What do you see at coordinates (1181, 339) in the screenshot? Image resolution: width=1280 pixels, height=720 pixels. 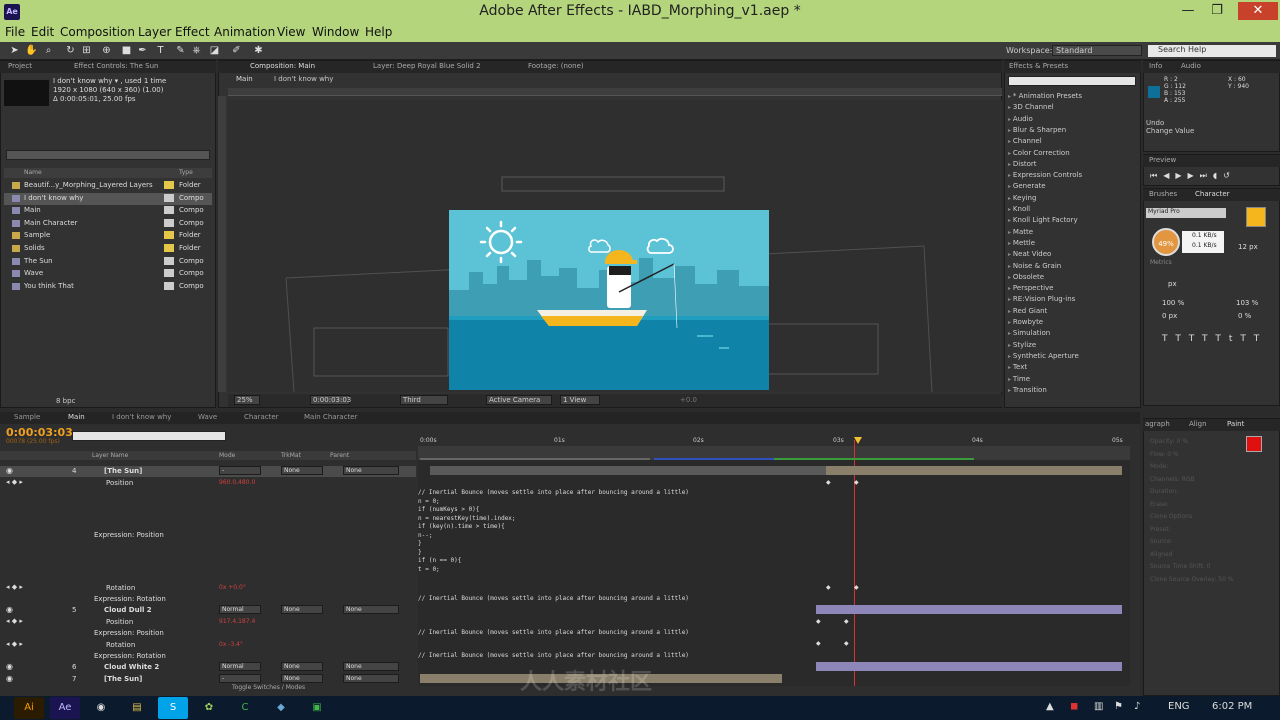 I see `faux-italic-icon: T` at bounding box center [1181, 339].